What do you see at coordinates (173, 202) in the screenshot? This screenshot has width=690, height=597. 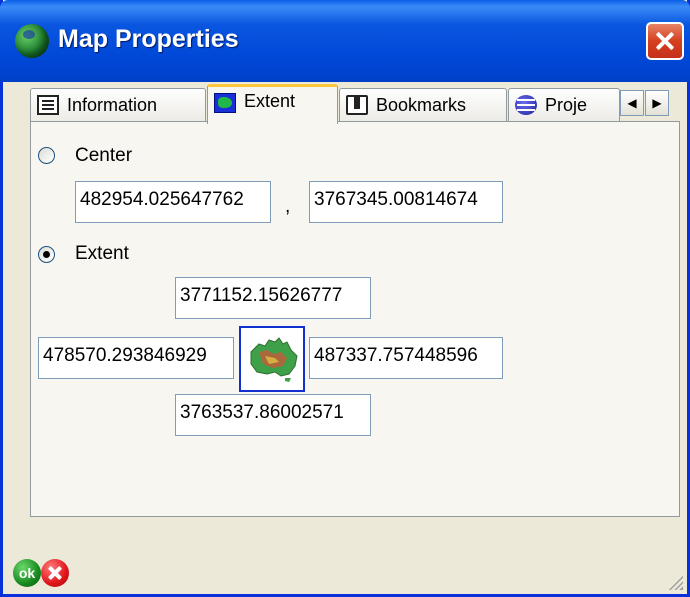 I see `center-x-field: 482954.025647762` at bounding box center [173, 202].